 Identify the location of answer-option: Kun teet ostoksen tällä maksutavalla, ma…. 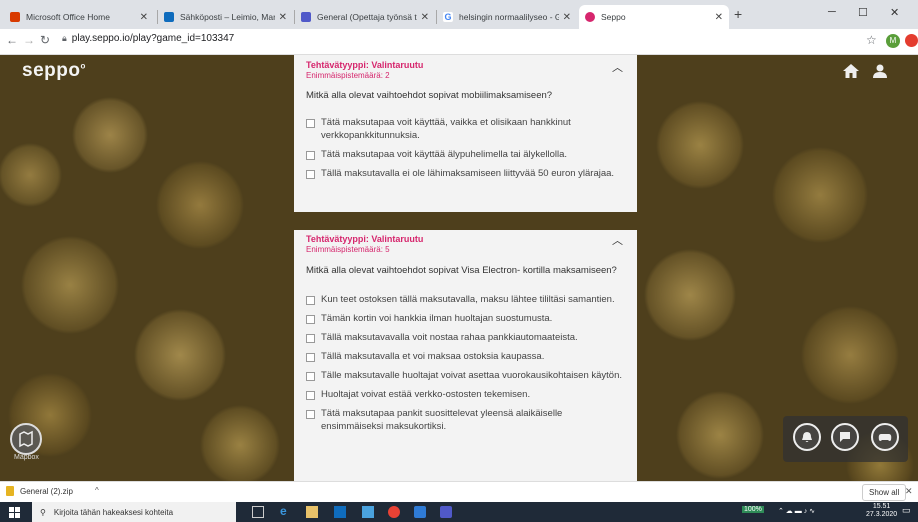
(465, 299).